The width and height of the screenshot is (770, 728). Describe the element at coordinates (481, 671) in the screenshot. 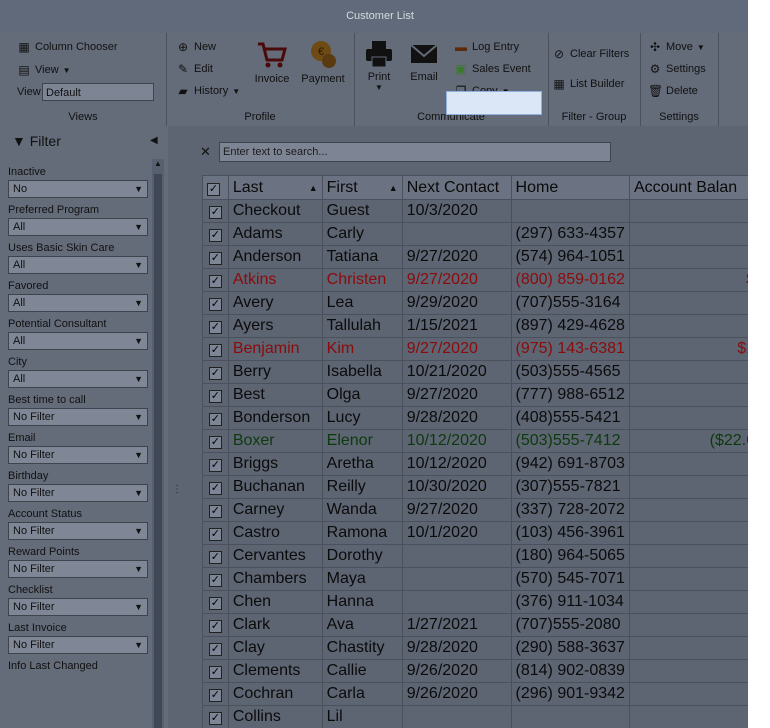

I see `table-row: ✓ Clements Callie 9/26/2020 (814) 902-0839` at that location.